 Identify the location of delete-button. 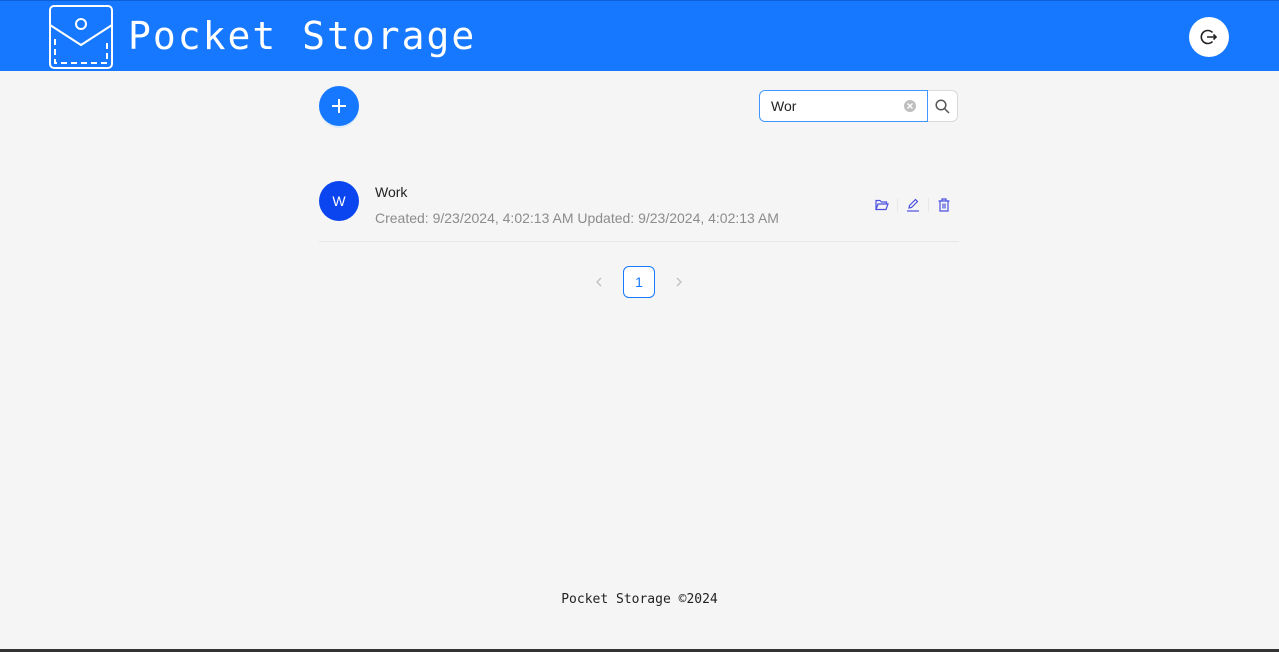
(944, 205).